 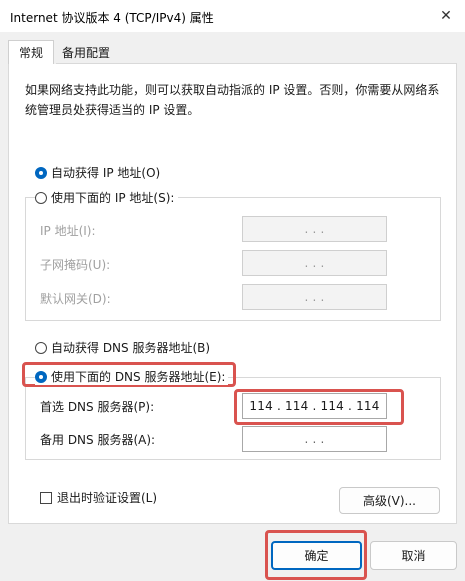 I want to click on subnet-mask-label: 子网掩码(U):, so click(x=75, y=265).